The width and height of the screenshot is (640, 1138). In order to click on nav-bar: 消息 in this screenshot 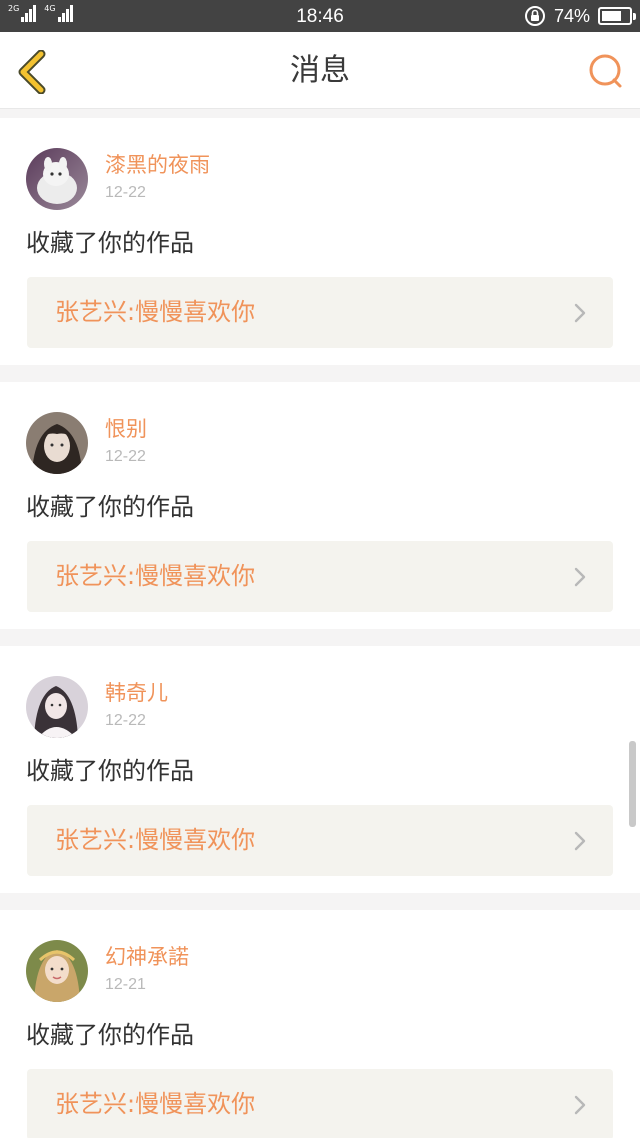, I will do `click(320, 70)`.